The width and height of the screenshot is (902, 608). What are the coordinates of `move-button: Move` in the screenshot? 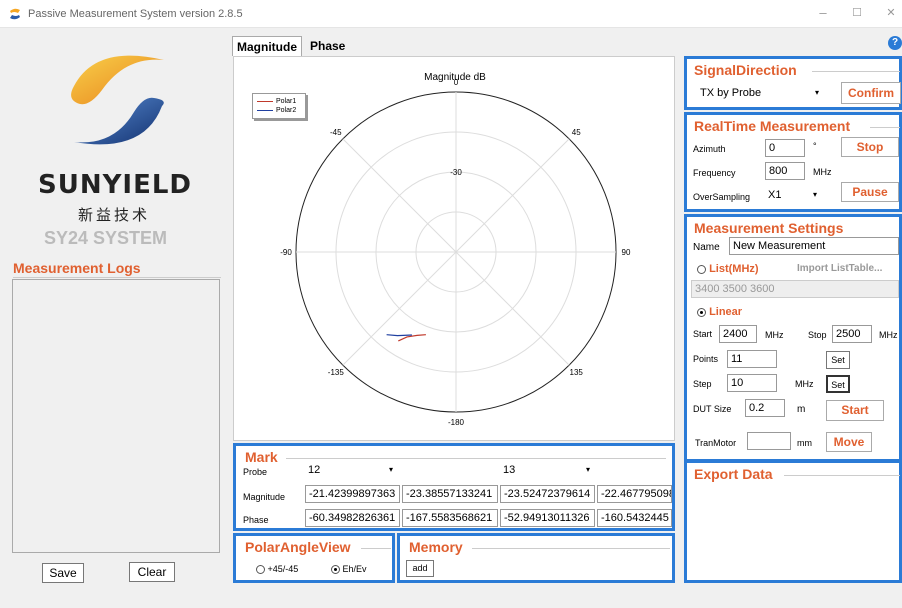 It's located at (849, 442).